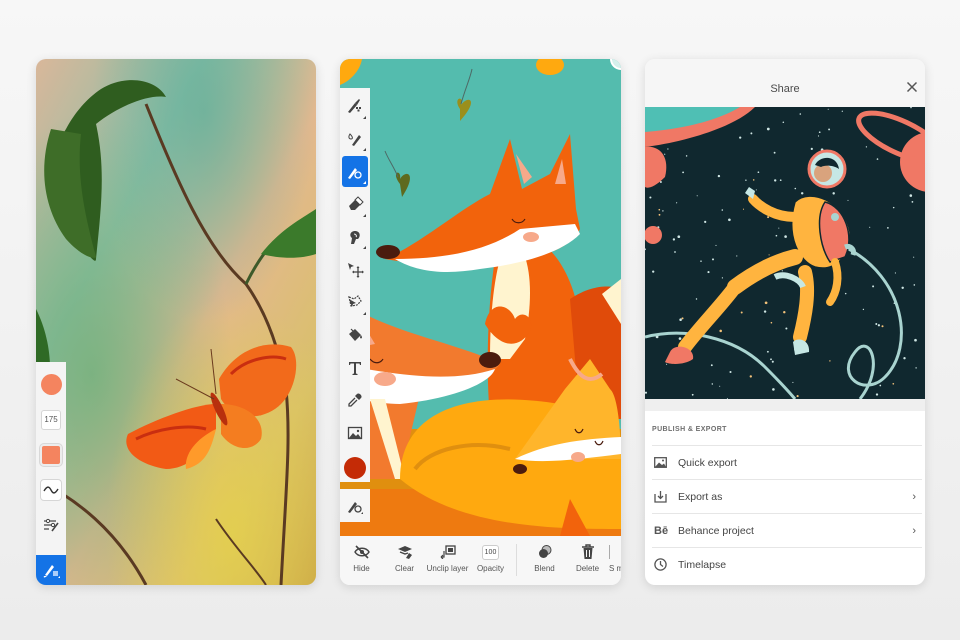 The image size is (960, 640). What do you see at coordinates (787, 530) in the screenshot?
I see `menu-item-behance-project: Bē Behance project ›` at bounding box center [787, 530].